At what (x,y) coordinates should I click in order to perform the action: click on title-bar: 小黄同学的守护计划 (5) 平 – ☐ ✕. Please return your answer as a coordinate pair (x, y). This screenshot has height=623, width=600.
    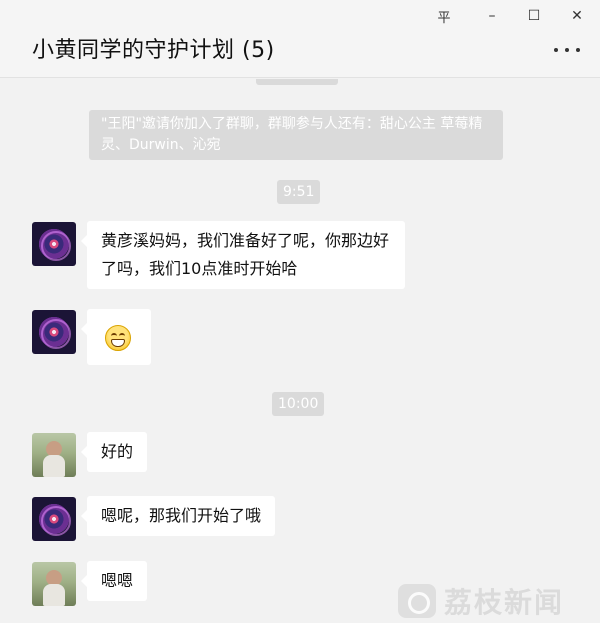
    Looking at the image, I should click on (300, 39).